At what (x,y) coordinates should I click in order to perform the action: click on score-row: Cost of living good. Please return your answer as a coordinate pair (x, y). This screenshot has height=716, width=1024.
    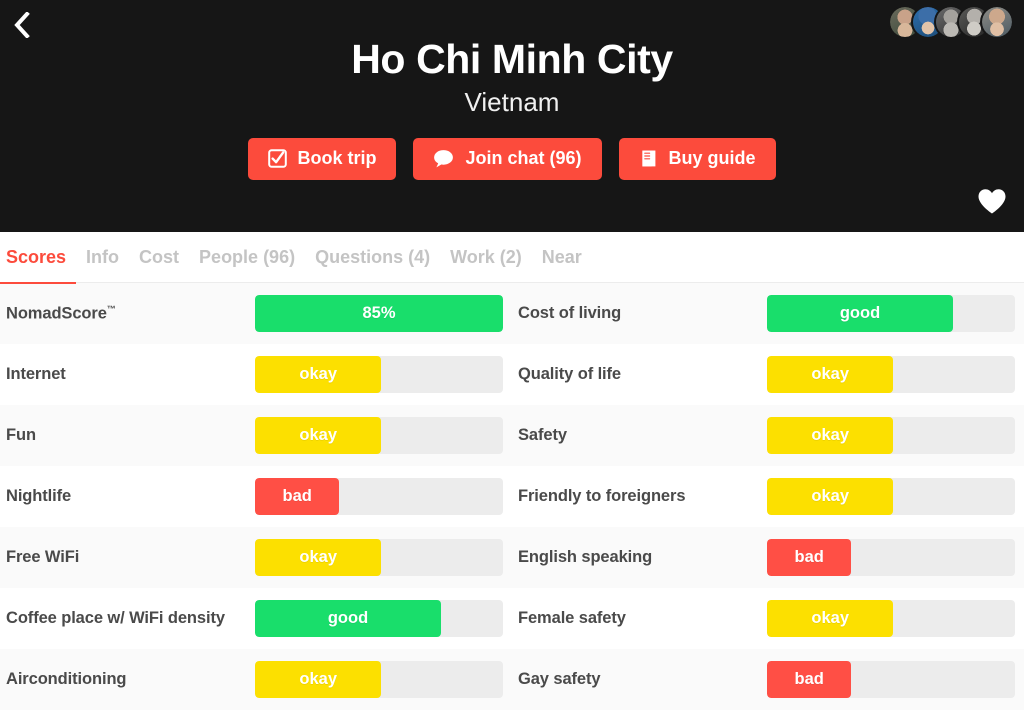
    Looking at the image, I should click on (768, 313).